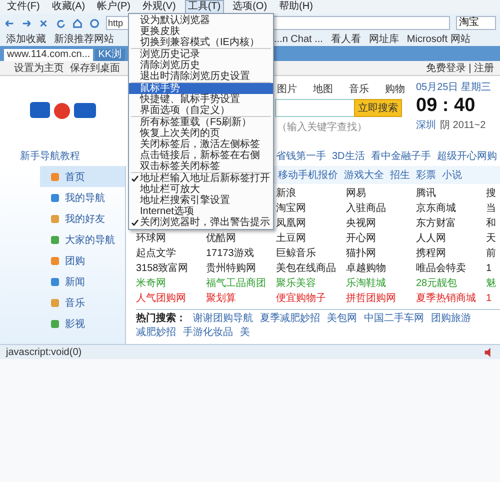 The height and width of the screenshot is (482, 500). Describe the element at coordinates (311, 238) in the screenshot. I see `site-link: 土豆网` at that location.